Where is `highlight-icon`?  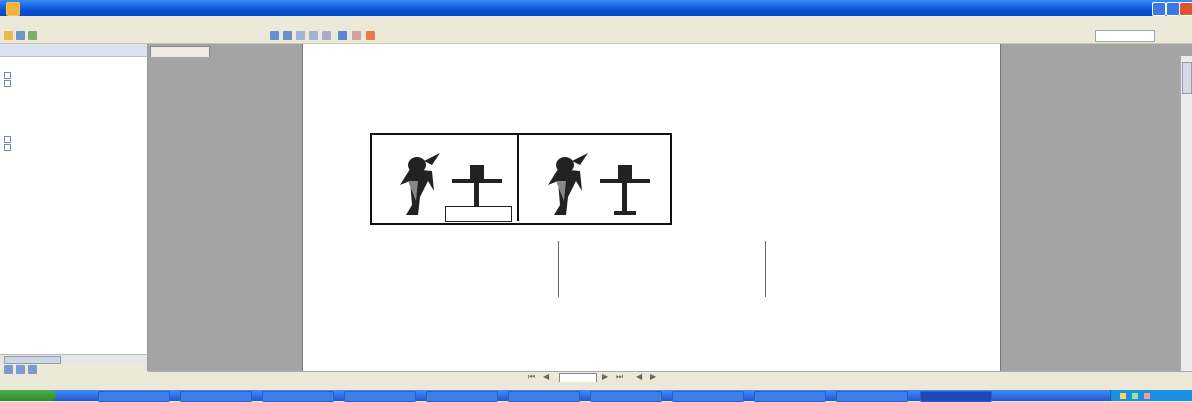
highlight-icon is located at coordinates (356, 35).